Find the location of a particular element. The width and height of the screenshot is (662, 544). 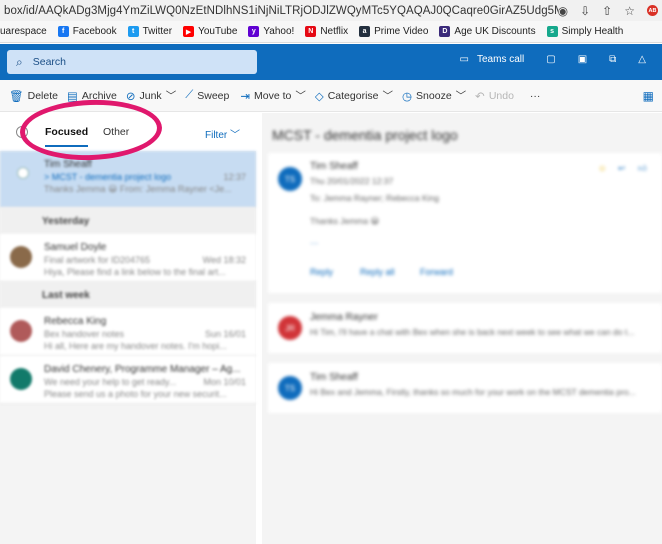

forward-button: Forward is located at coordinates (436, 272).